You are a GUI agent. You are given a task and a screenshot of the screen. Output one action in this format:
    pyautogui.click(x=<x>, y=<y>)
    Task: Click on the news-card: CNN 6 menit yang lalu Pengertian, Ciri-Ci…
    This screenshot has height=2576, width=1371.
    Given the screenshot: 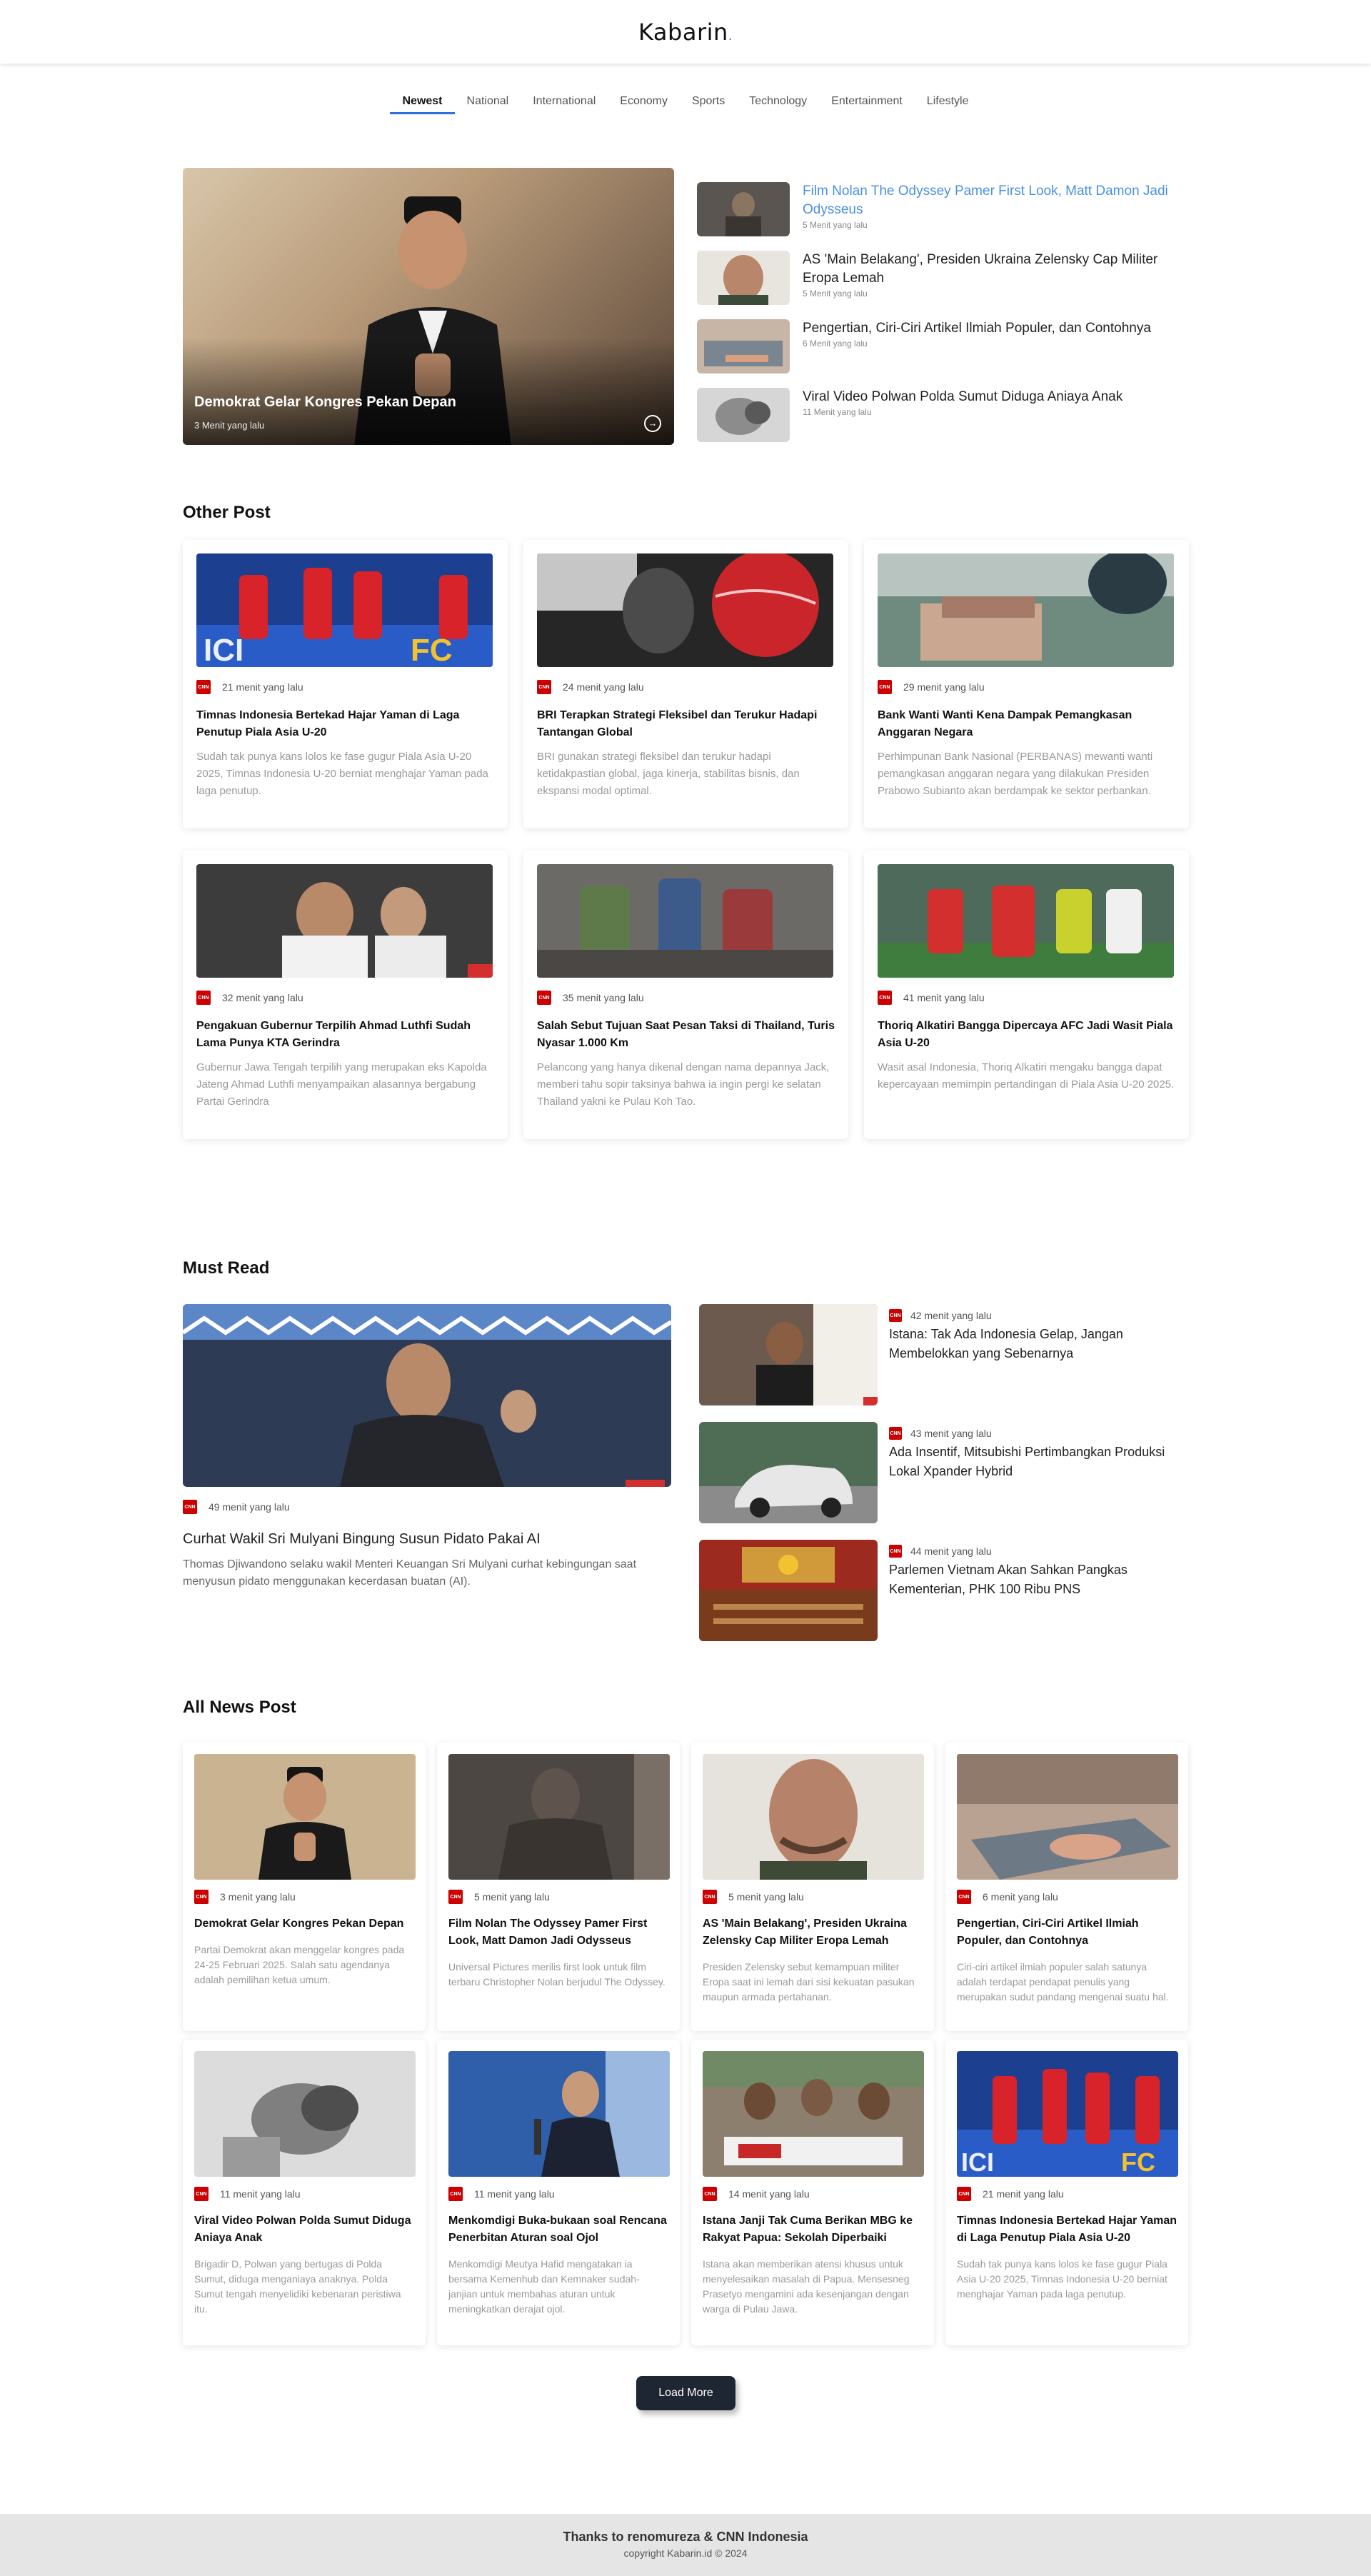 What is the action you would take?
    pyautogui.click(x=1066, y=1887)
    